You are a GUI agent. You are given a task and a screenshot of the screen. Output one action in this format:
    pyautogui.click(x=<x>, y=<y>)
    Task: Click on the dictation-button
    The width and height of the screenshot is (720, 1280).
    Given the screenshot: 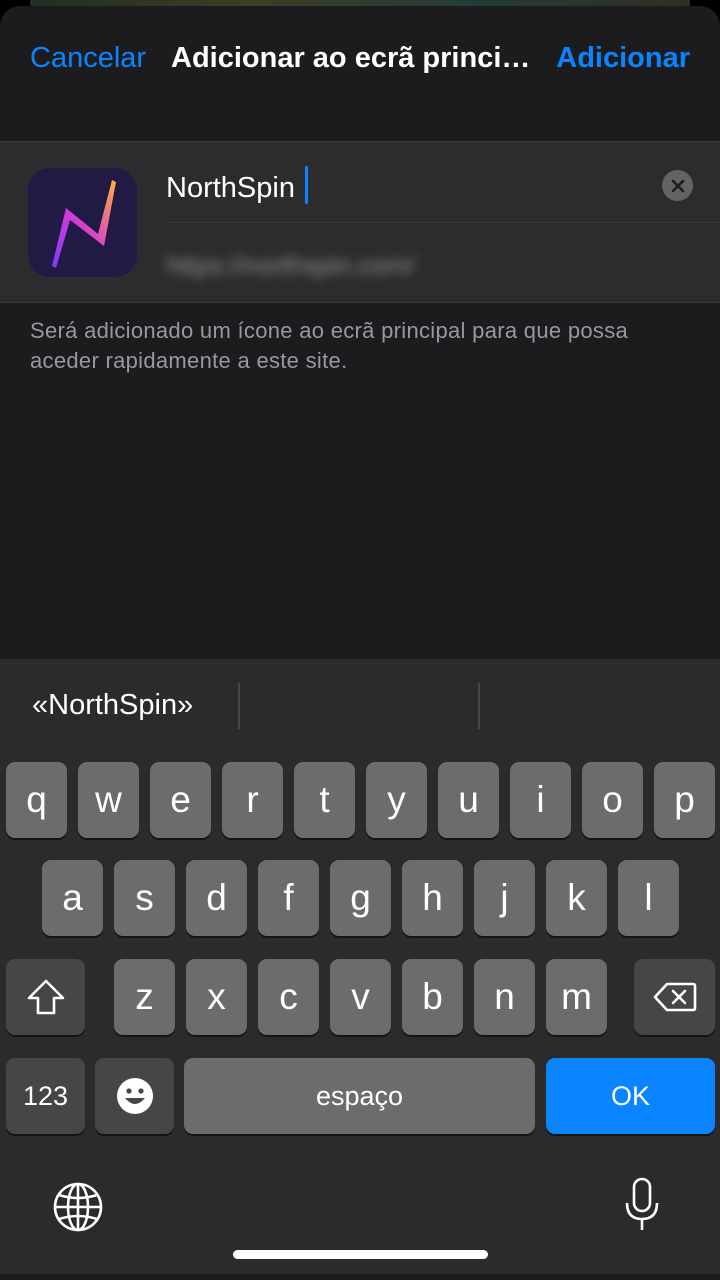 What is the action you would take?
    pyautogui.click(x=642, y=1207)
    